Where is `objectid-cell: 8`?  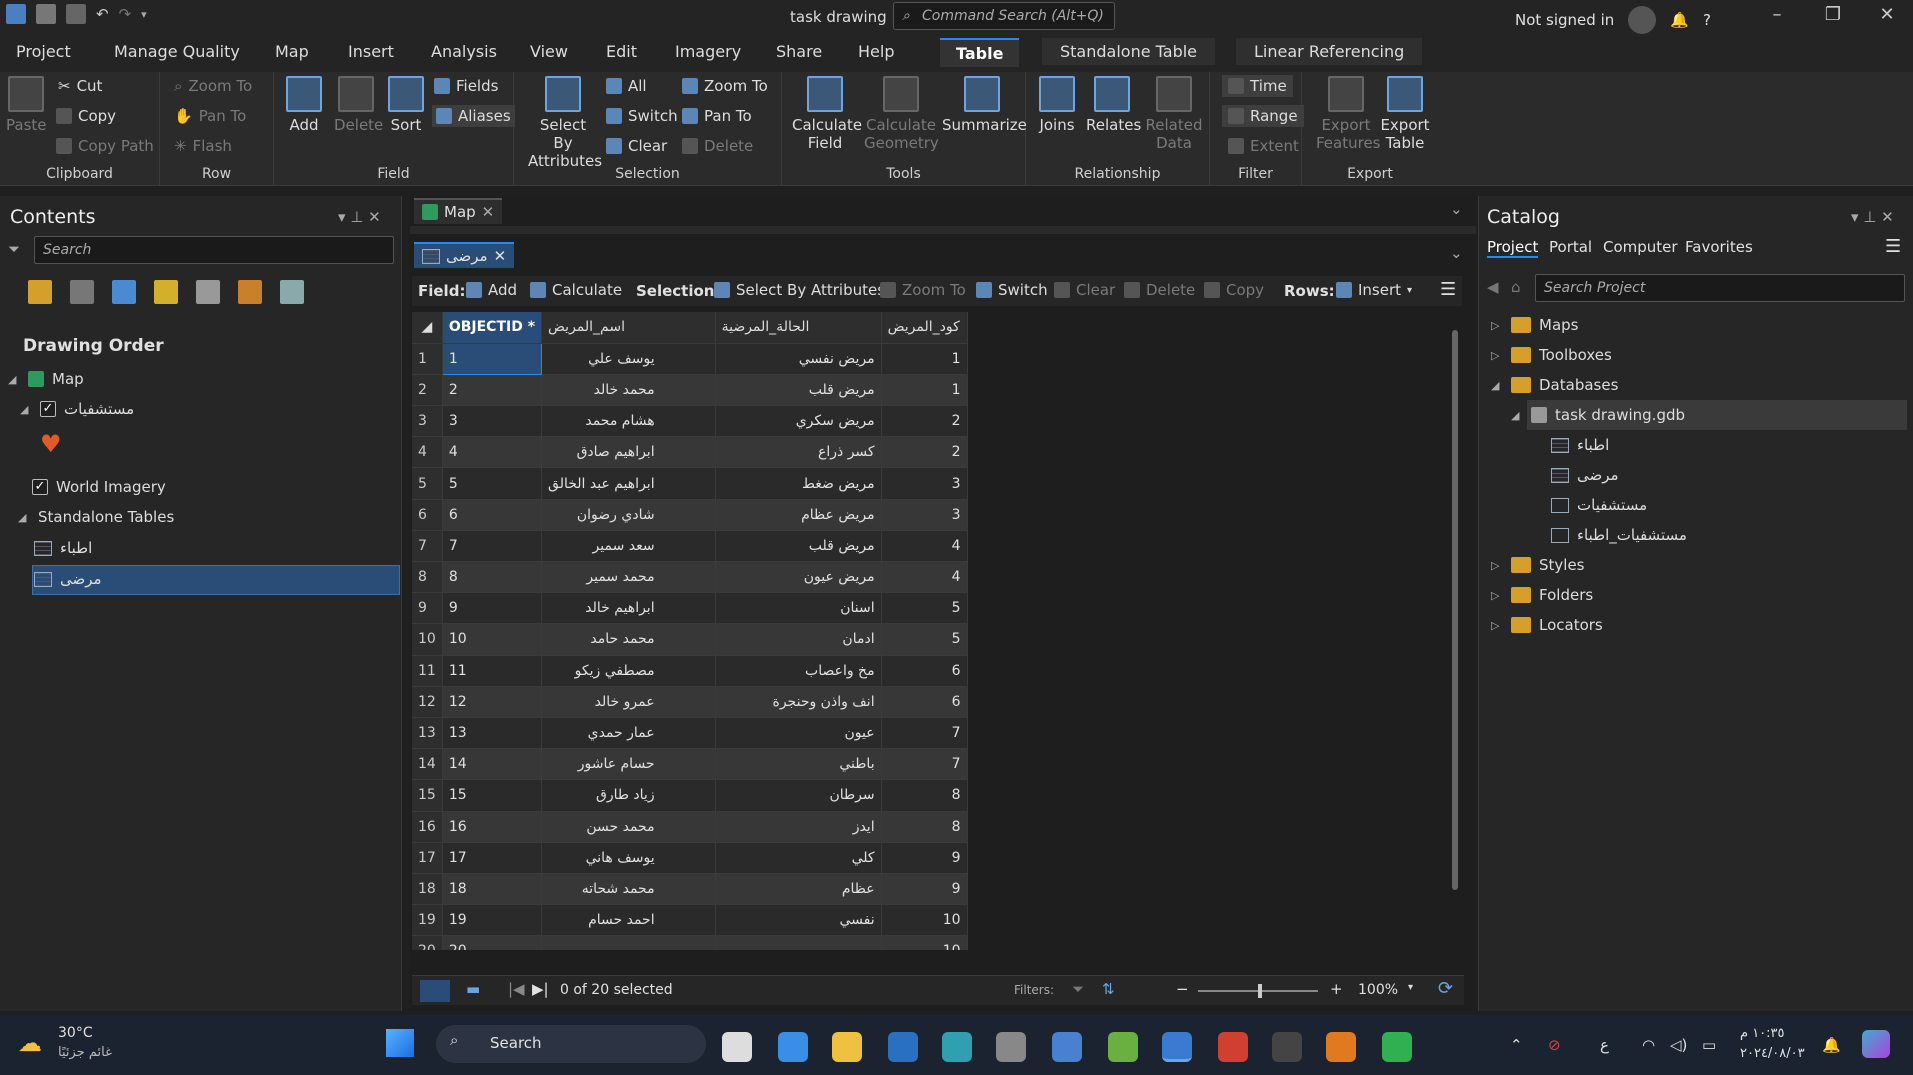
objectid-cell: 8 is located at coordinates (492, 577).